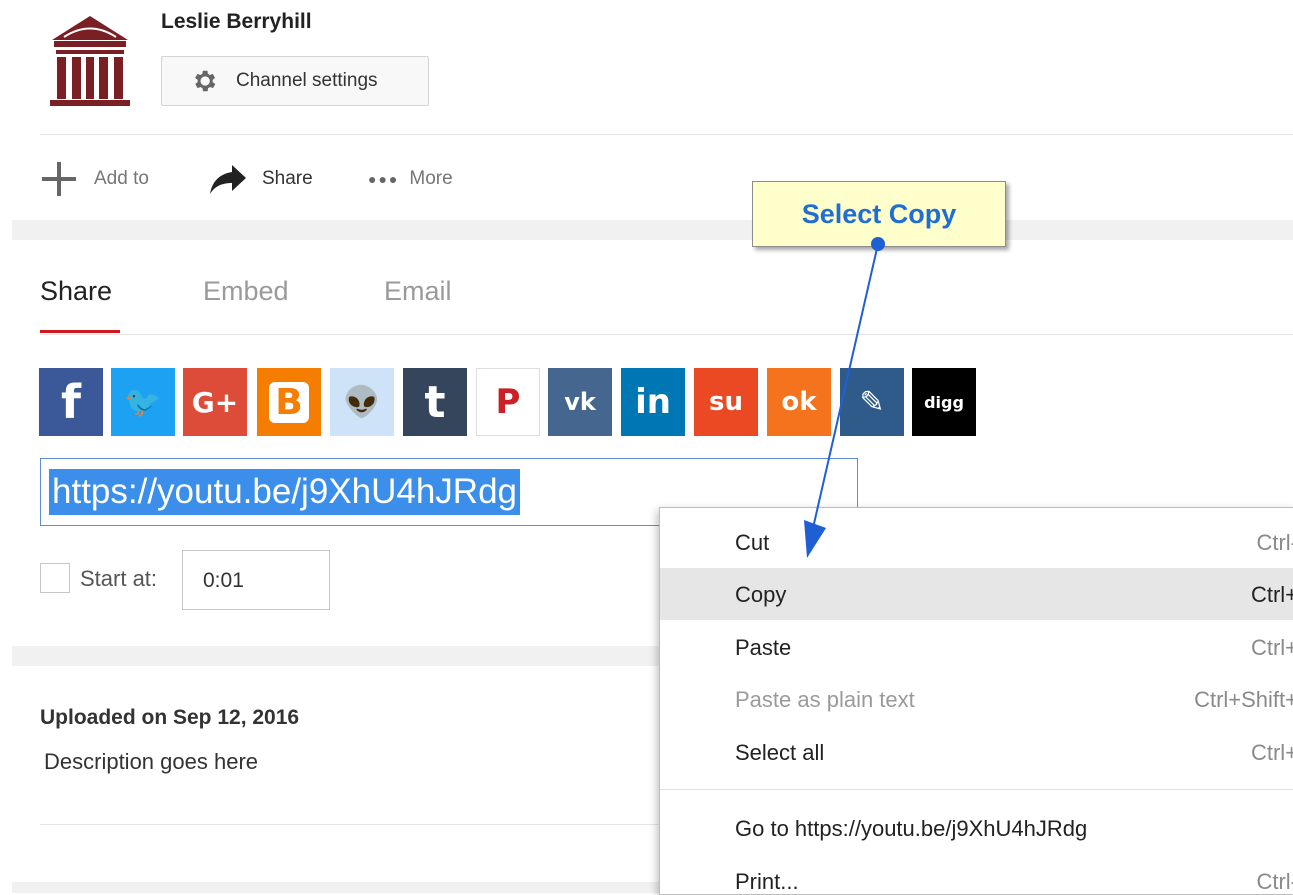 The height and width of the screenshot is (895, 1293). Describe the element at coordinates (228, 179) in the screenshot. I see `share-arrow-icon` at that location.